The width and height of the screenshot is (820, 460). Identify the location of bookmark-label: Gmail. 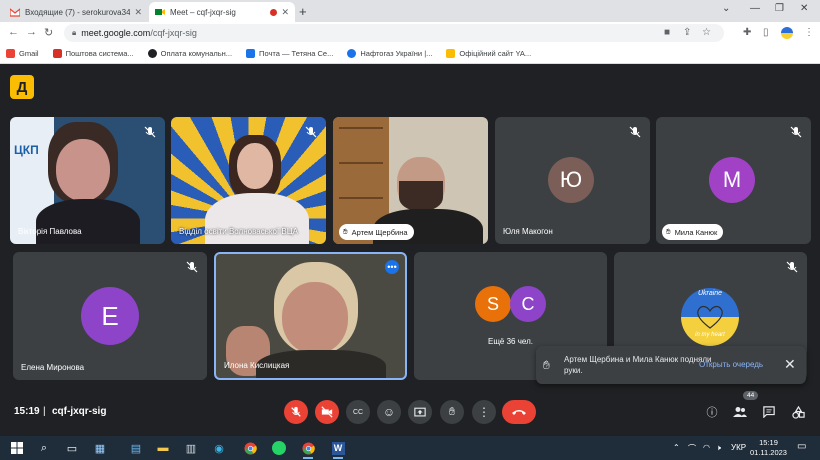
(29, 53).